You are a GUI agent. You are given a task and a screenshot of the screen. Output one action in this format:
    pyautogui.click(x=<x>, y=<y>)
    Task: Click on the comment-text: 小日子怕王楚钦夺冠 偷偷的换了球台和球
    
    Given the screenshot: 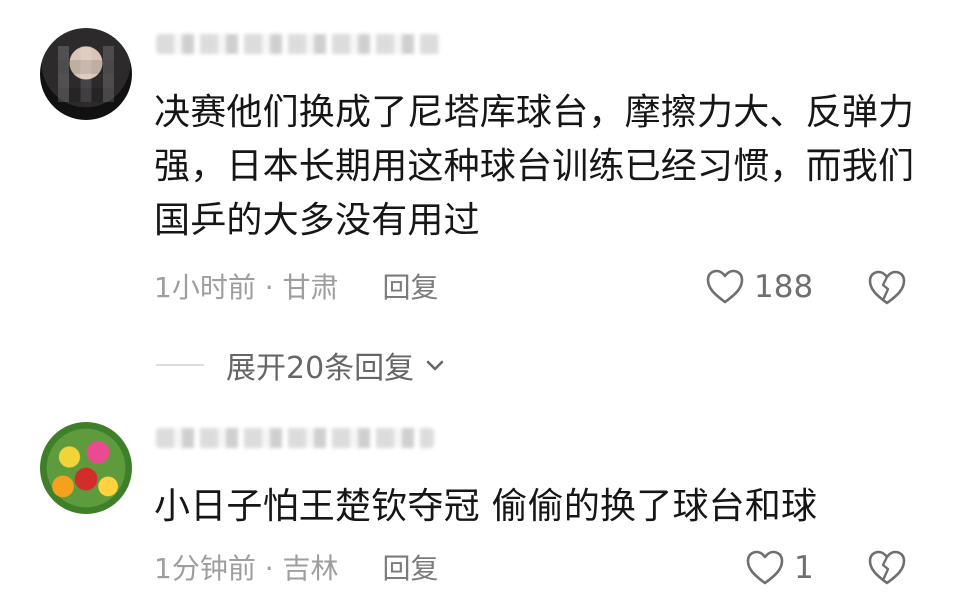 What is the action you would take?
    pyautogui.click(x=486, y=506)
    